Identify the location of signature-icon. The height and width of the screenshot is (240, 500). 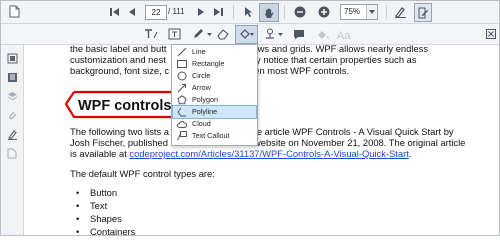
(12, 134).